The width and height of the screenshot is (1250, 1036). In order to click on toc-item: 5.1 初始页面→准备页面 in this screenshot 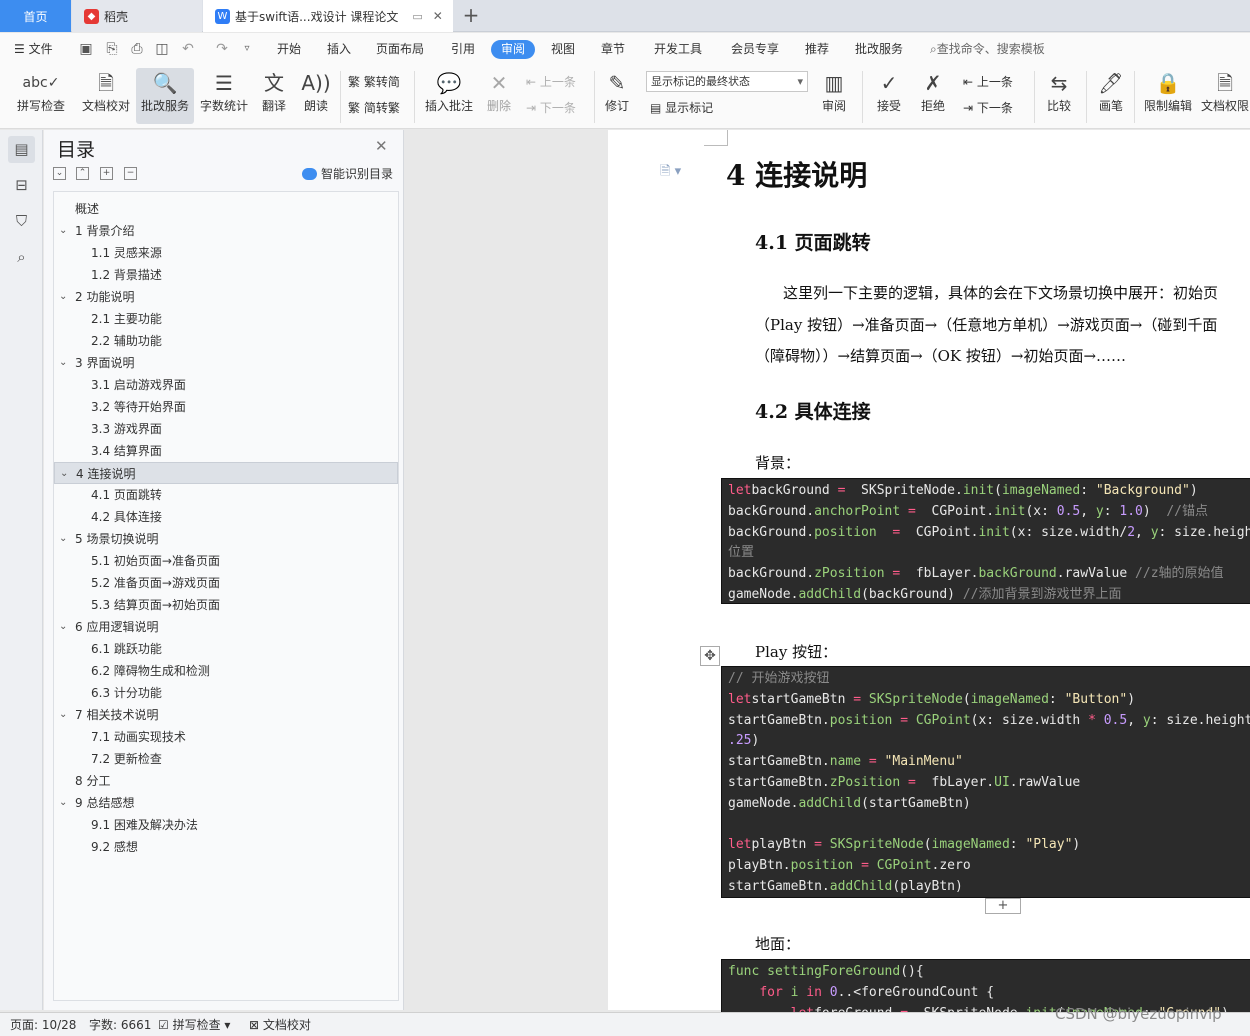, I will do `click(226, 561)`.